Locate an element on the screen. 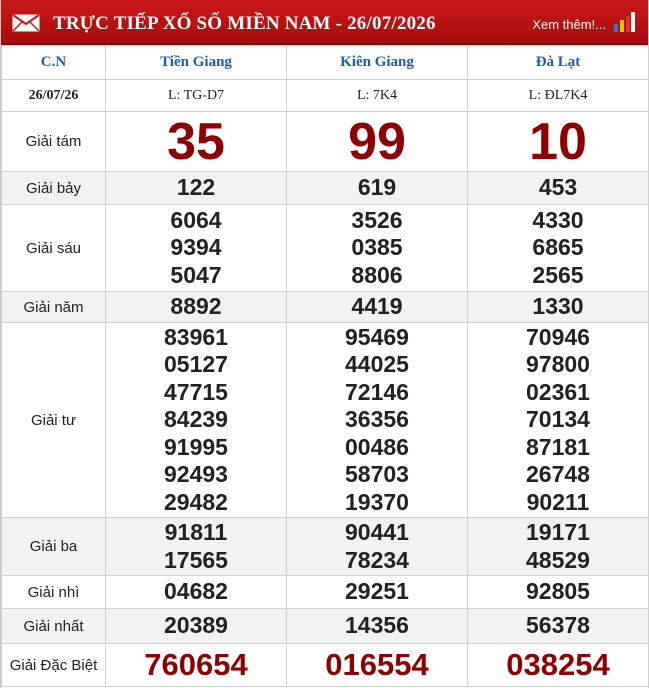 The height and width of the screenshot is (688, 649). province-name: Đà Lạt is located at coordinates (558, 62).